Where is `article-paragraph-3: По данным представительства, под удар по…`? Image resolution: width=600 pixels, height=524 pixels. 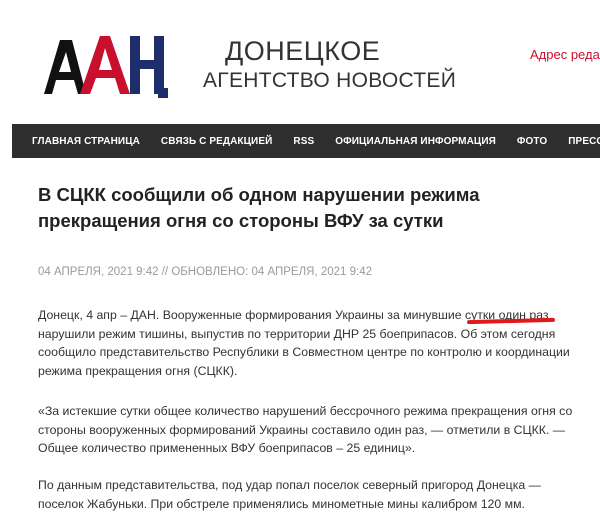 article-paragraph-3: По данным представительства, под удар по… is located at coordinates (289, 494).